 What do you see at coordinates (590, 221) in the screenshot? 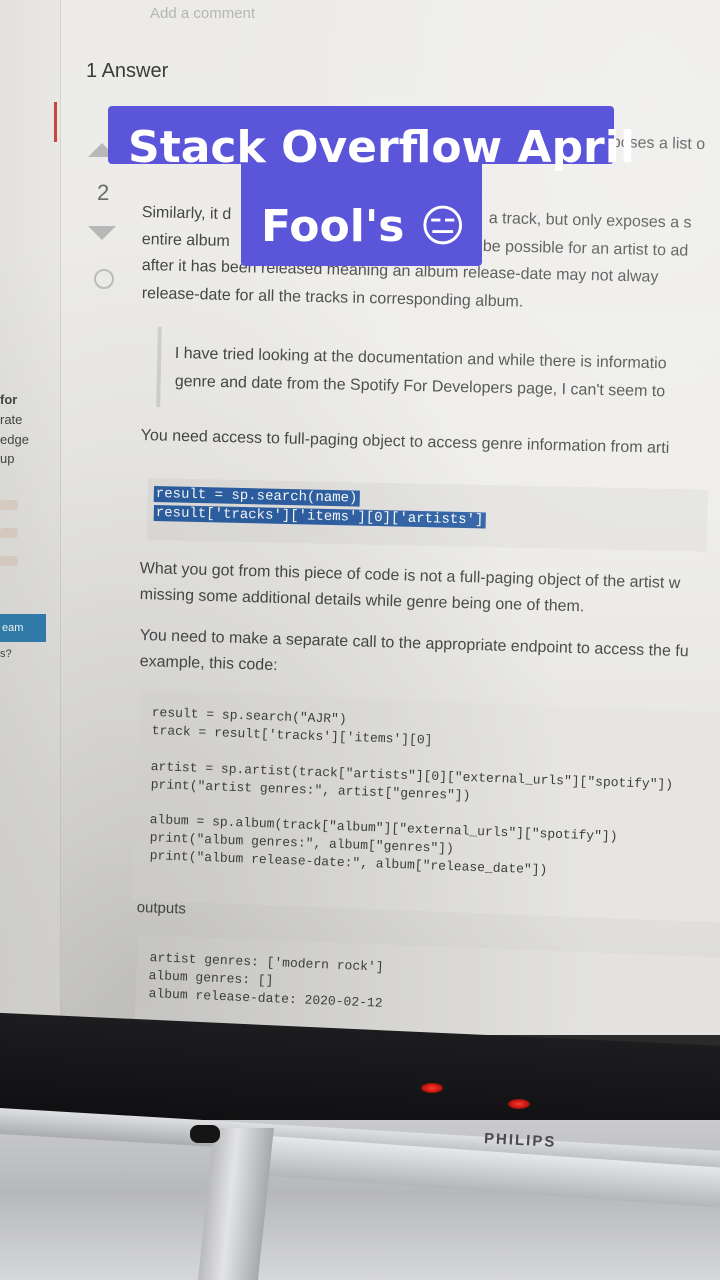
I see `answer-text-line: a track, but only exposes a s` at bounding box center [590, 221].